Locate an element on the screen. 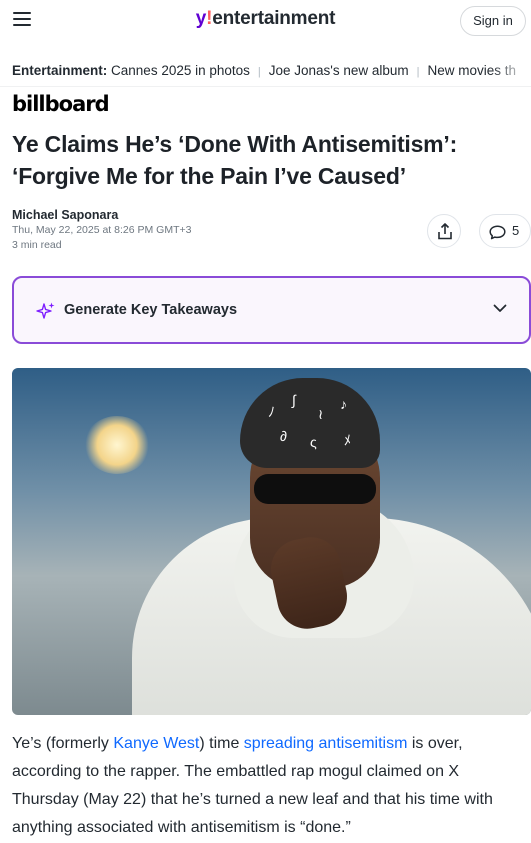 Image resolution: width=531 pixels, height=843 pixels. sparkle-icon is located at coordinates (45, 310).